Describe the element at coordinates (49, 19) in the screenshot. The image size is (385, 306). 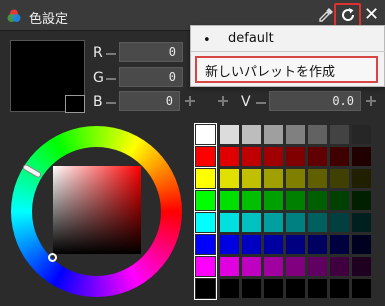
I see `window-title: 色設定` at that location.